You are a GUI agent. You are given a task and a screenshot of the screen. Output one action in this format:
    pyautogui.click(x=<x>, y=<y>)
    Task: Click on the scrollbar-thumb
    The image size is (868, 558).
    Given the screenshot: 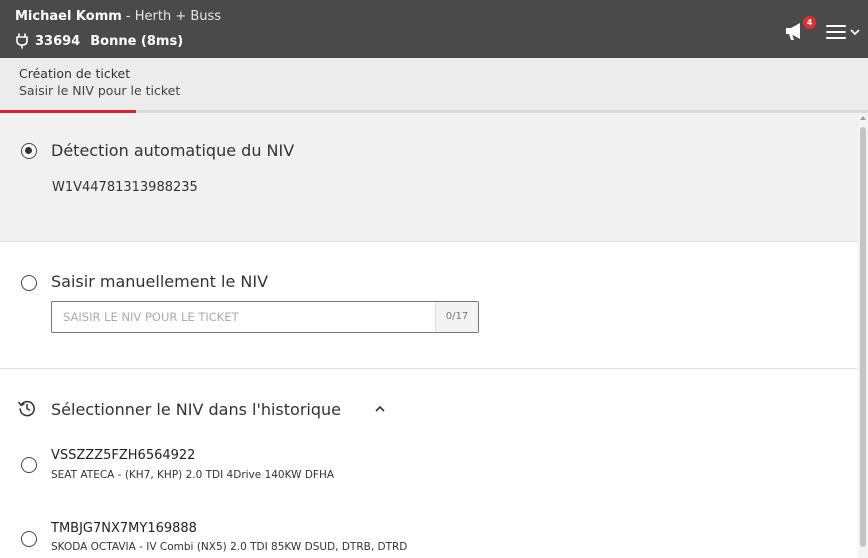 What is the action you would take?
    pyautogui.click(x=863, y=337)
    